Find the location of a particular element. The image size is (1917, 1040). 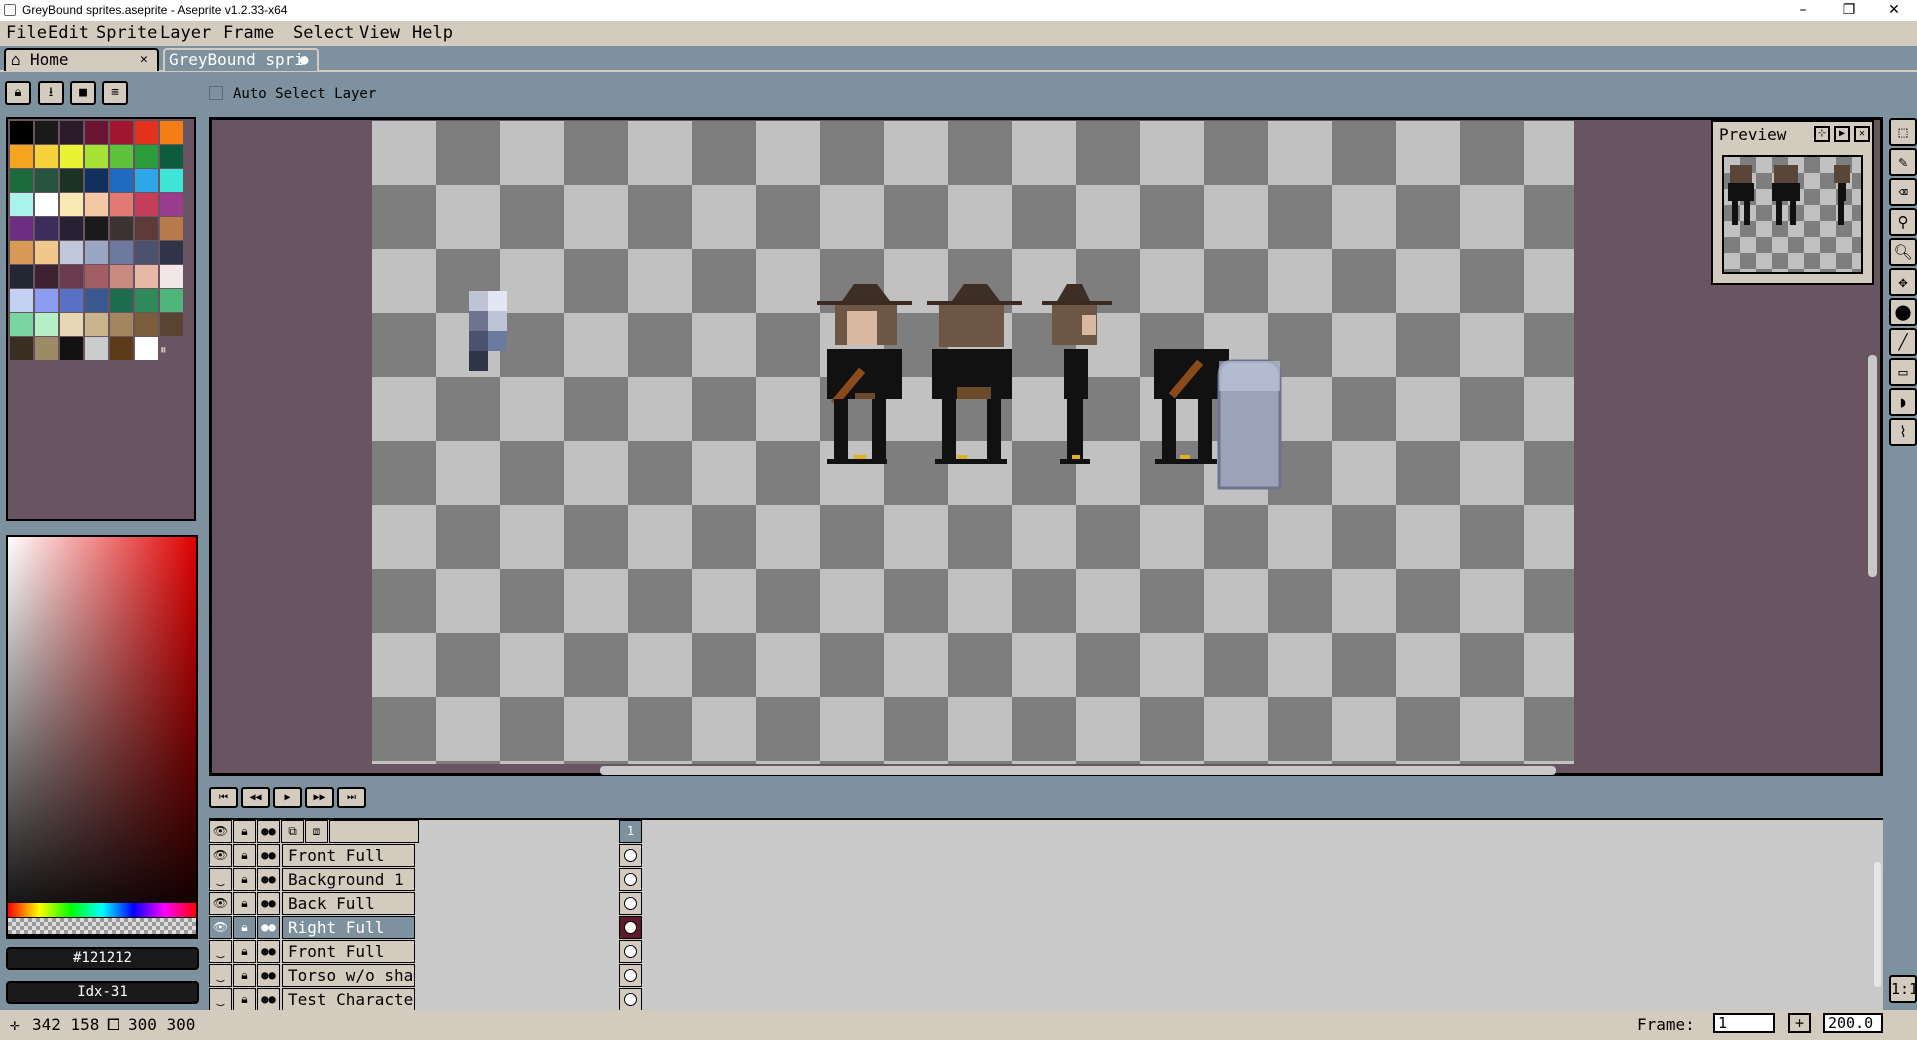

eye-header-icon: 👁︎ is located at coordinates (220, 831).